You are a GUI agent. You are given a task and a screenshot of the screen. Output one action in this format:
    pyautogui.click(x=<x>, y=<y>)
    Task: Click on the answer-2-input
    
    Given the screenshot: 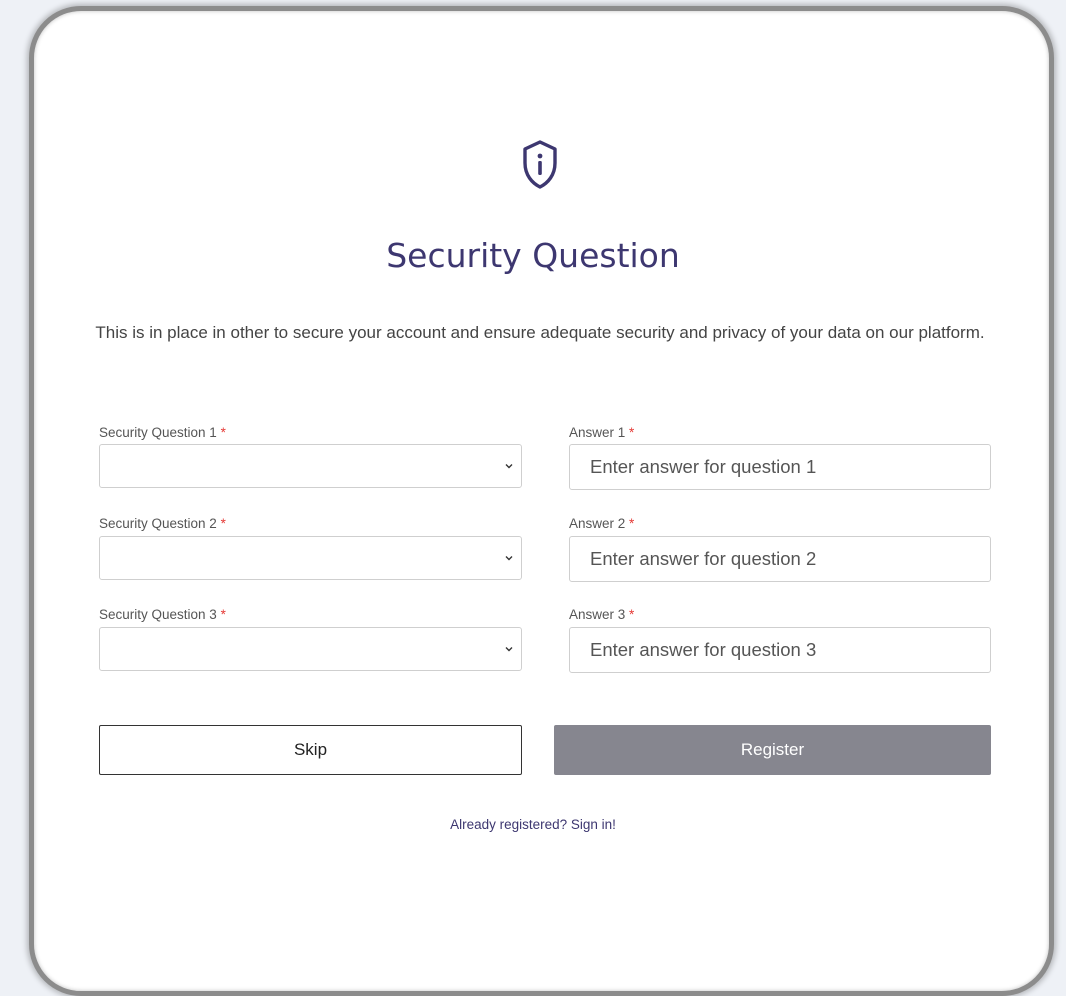 What is the action you would take?
    pyautogui.click(x=780, y=559)
    